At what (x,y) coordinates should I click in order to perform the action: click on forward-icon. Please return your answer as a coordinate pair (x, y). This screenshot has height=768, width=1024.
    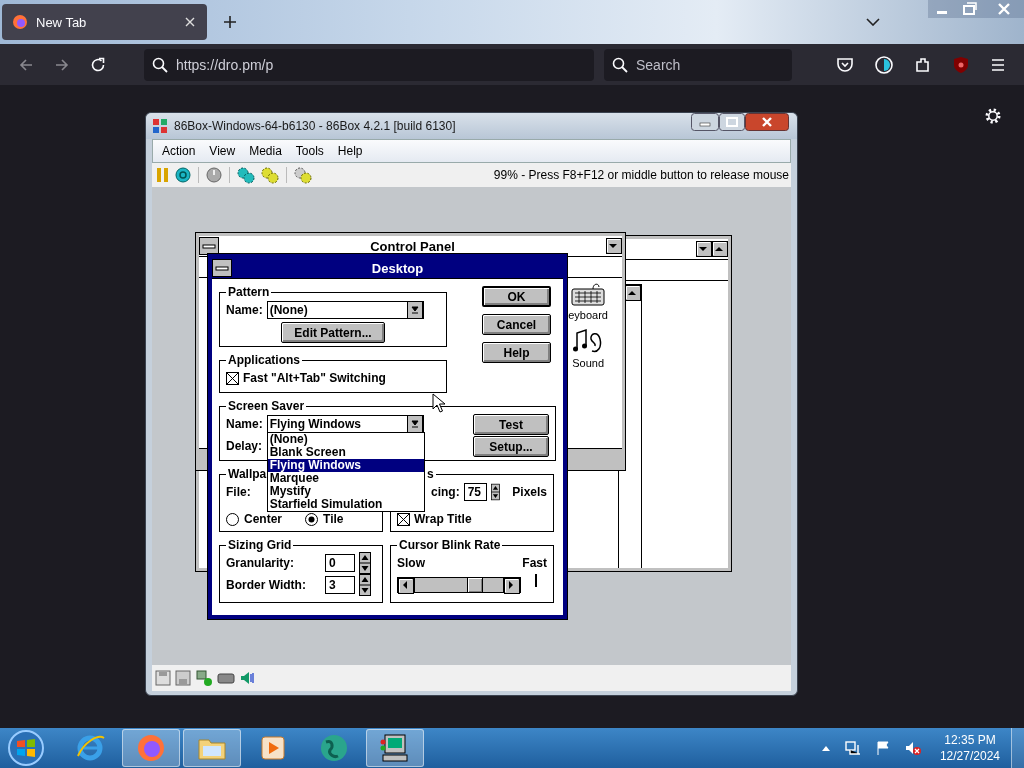
    Looking at the image, I should click on (62, 64).